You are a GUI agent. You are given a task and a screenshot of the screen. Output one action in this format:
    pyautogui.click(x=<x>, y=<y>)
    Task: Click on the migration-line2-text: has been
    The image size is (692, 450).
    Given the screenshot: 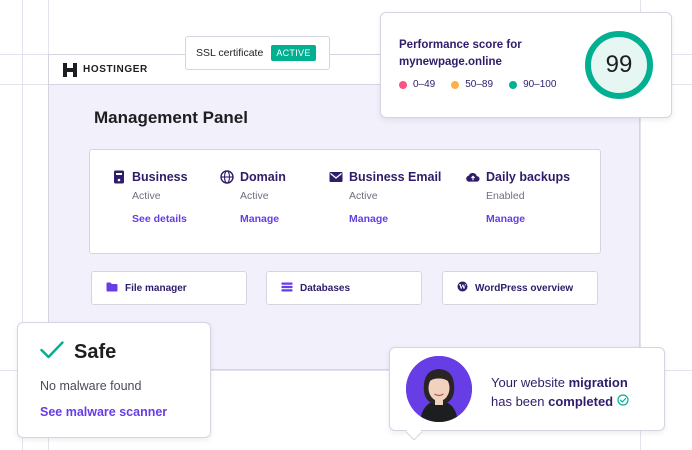 What is the action you would take?
    pyautogui.click(x=520, y=401)
    